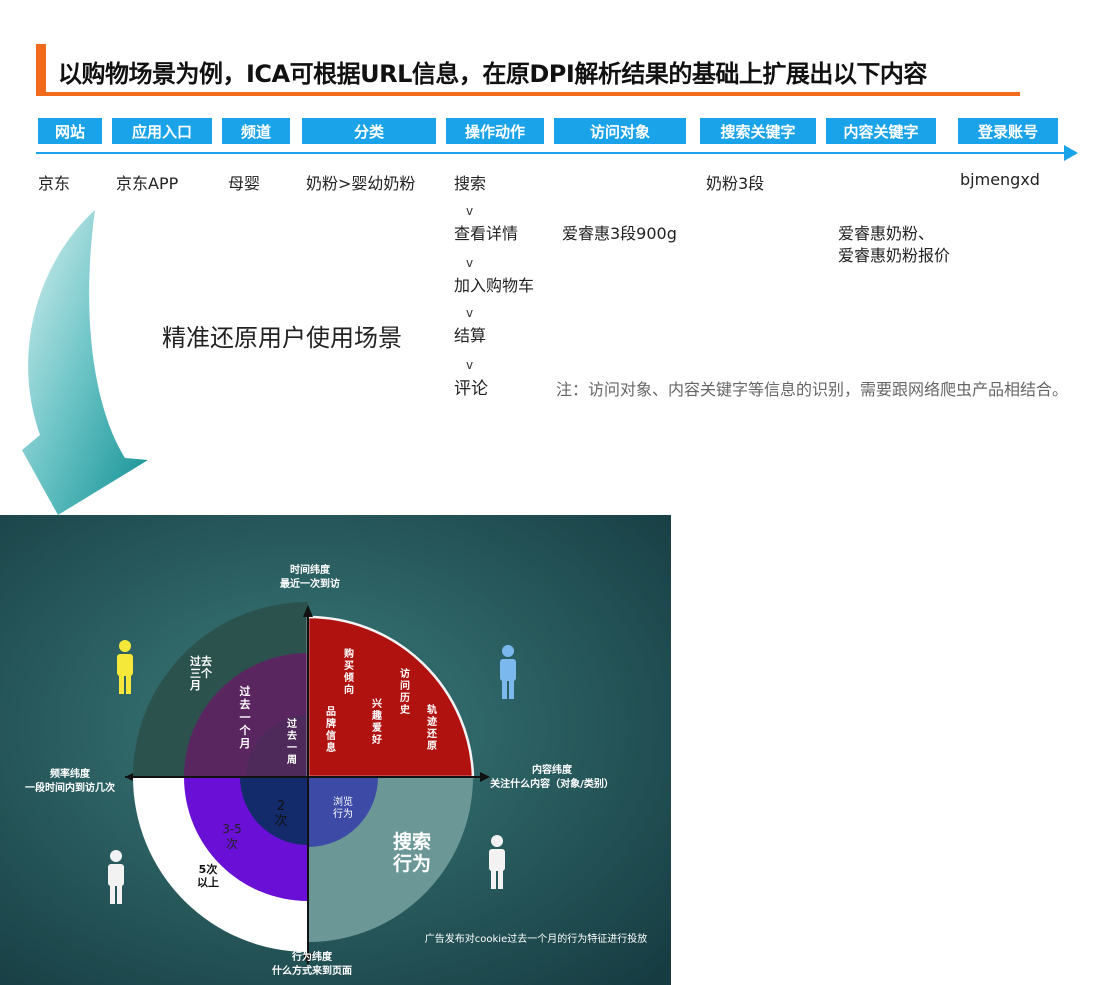 This screenshot has height=985, width=1097. What do you see at coordinates (552, 783) in the screenshot?
I see `right-axis-sub: 关注什么内容（对象/类别）` at bounding box center [552, 783].